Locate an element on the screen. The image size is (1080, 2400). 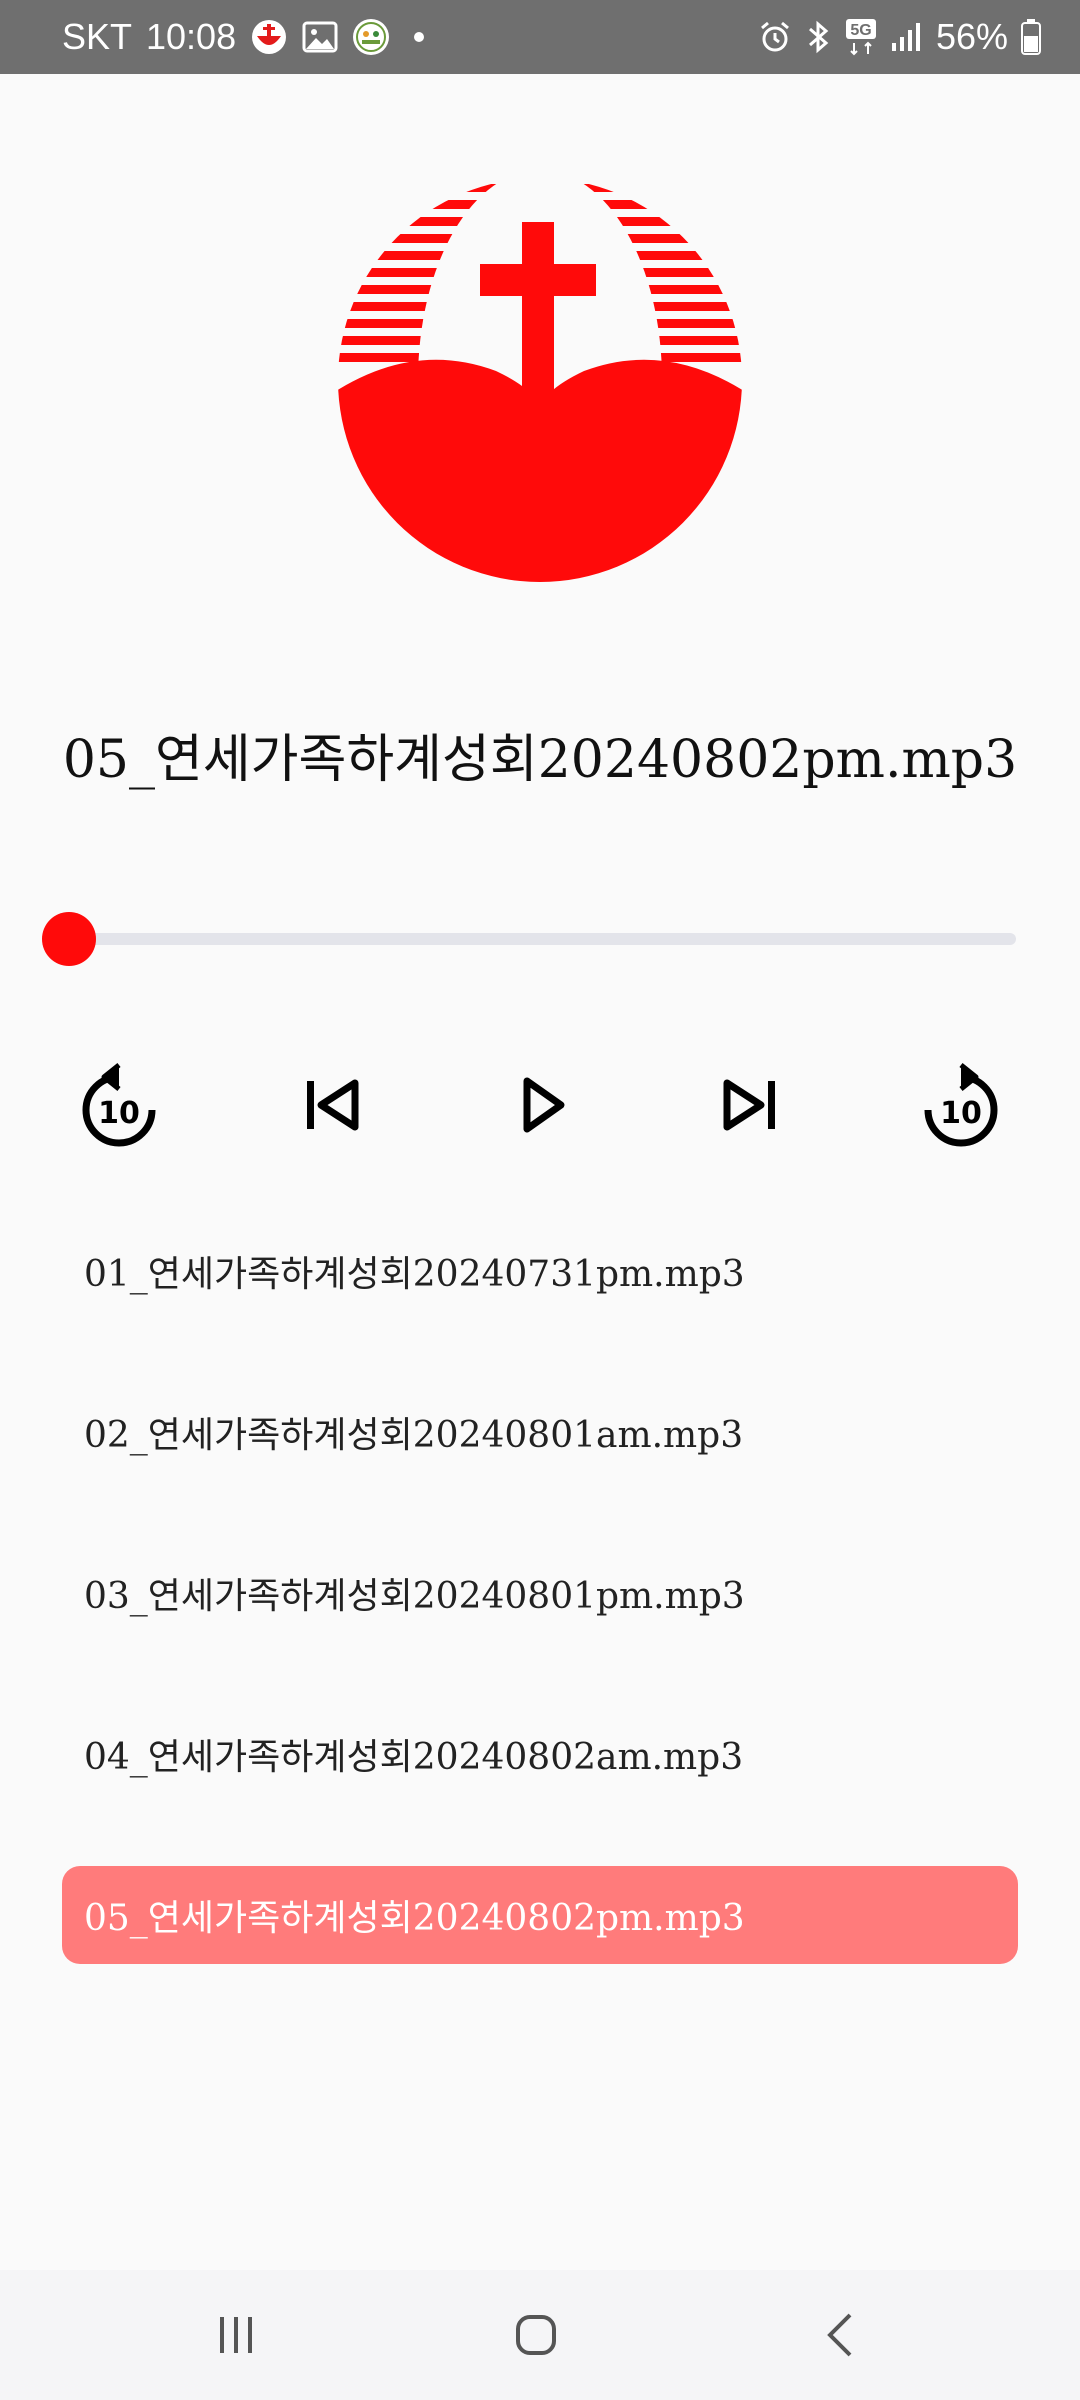
playlist-item: 02_연세가족하계성회20240801am.mp3 is located at coordinates (540, 1432).